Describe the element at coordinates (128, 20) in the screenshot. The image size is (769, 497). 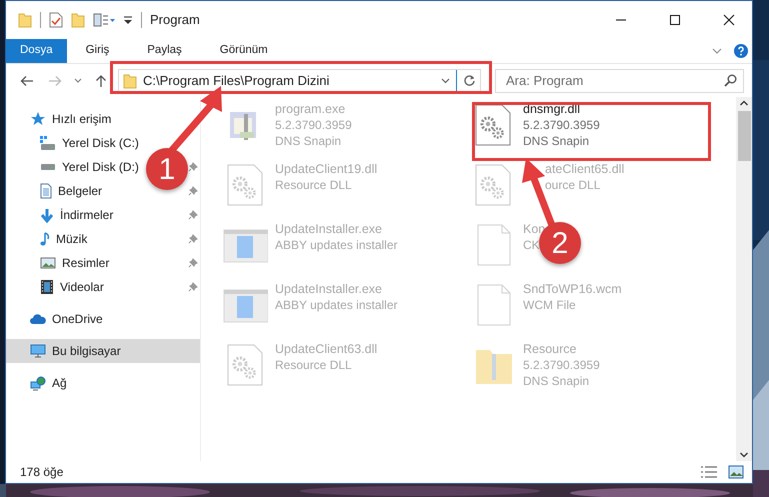
I see `customize-caret-icon` at that location.